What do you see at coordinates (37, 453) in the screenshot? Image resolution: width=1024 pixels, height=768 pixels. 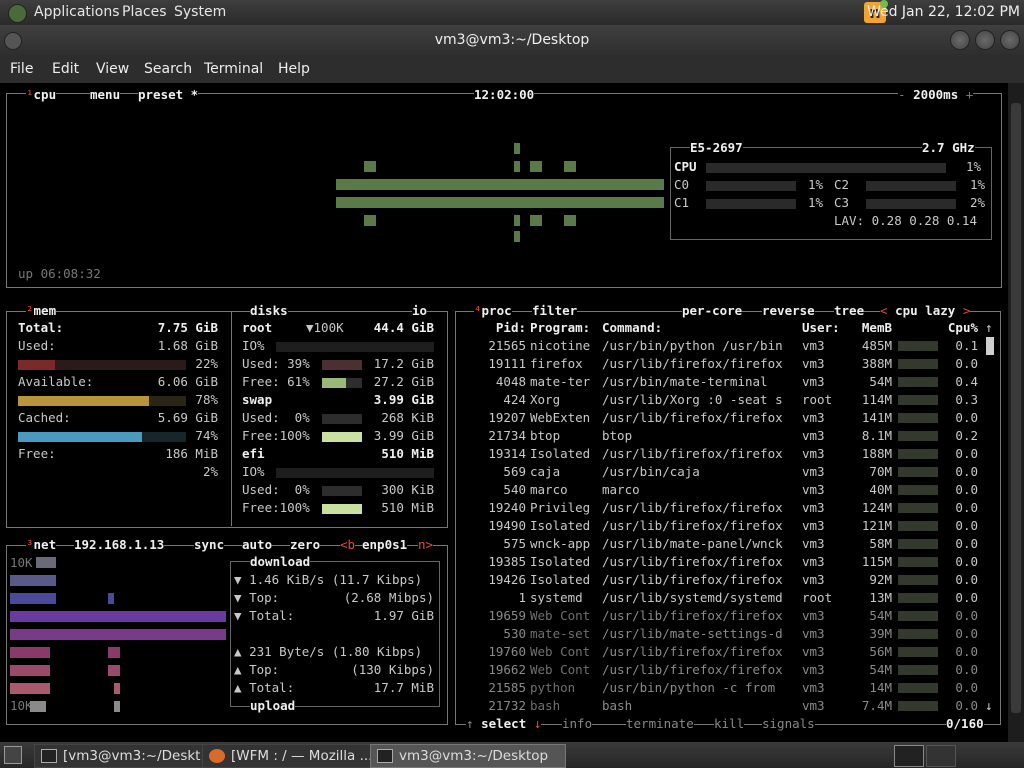 I see `mem-free-label: Free:` at bounding box center [37, 453].